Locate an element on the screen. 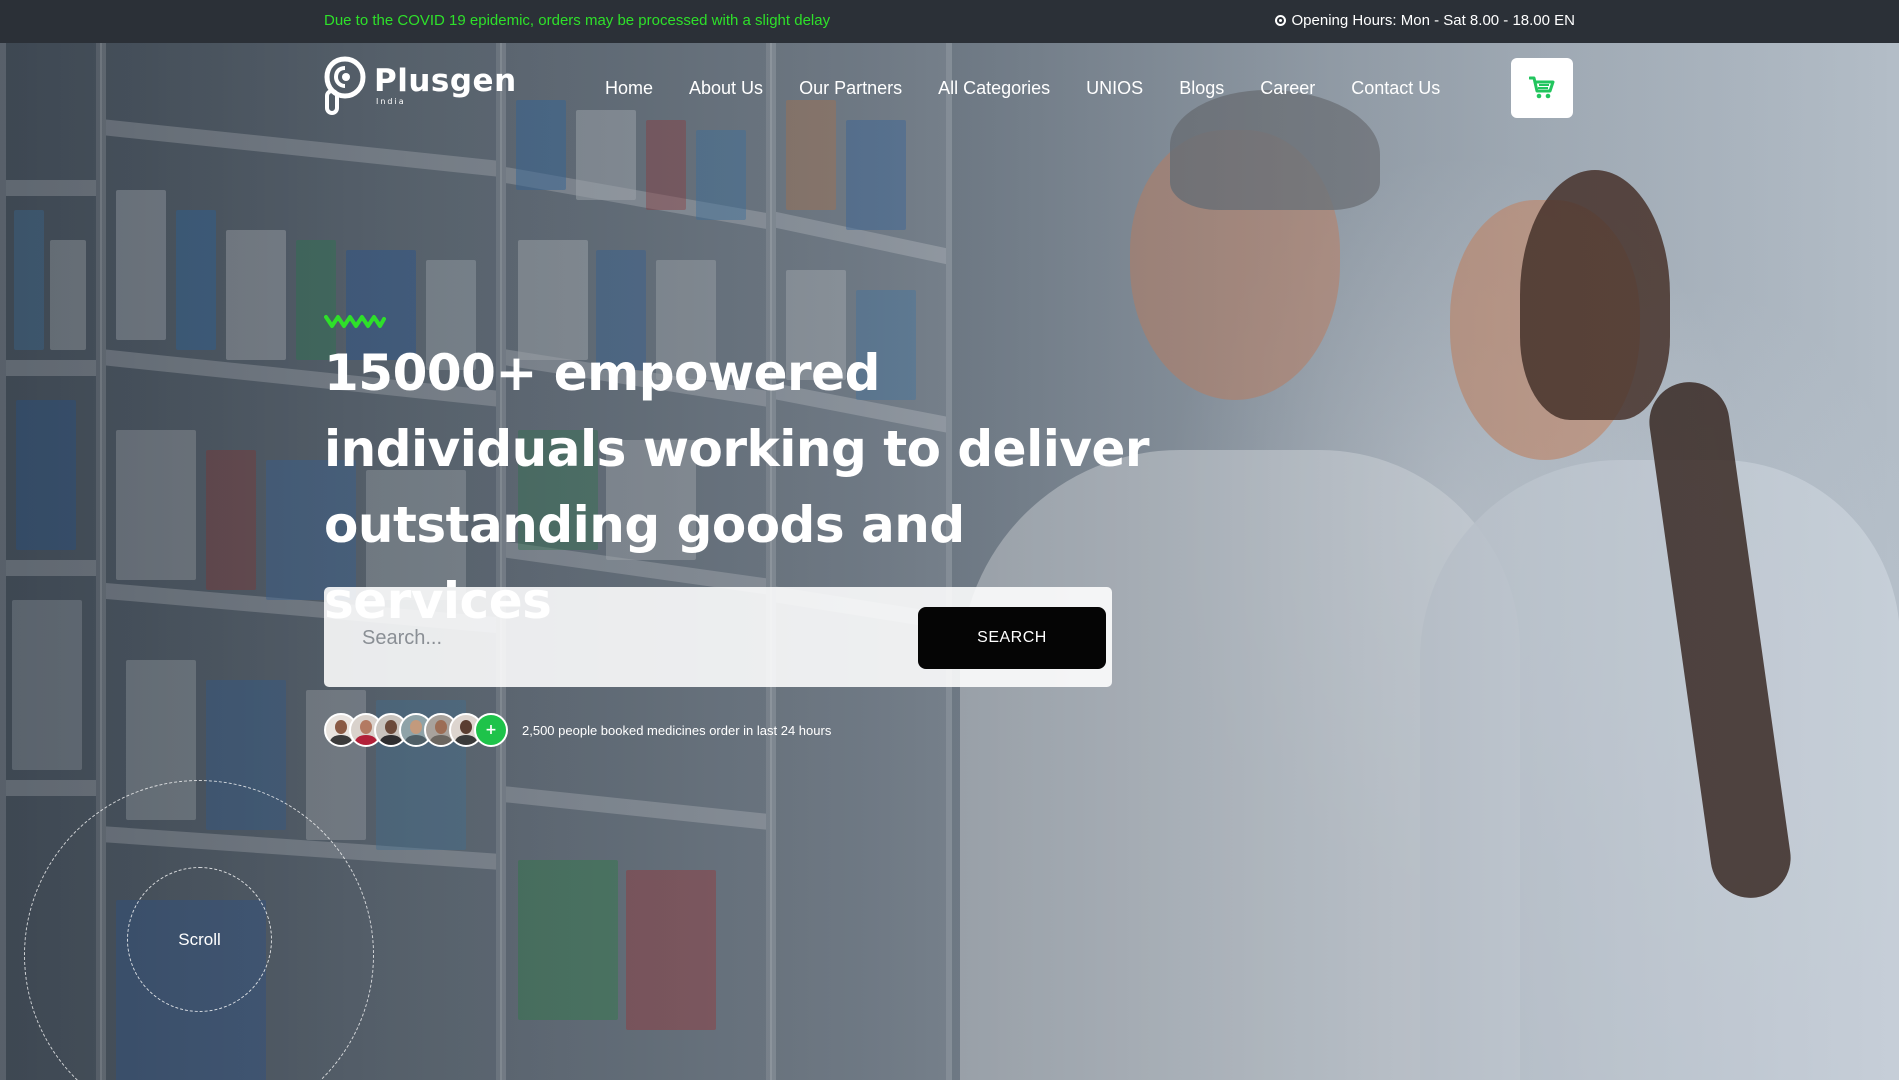  nav-about-us: About Us is located at coordinates (726, 88).